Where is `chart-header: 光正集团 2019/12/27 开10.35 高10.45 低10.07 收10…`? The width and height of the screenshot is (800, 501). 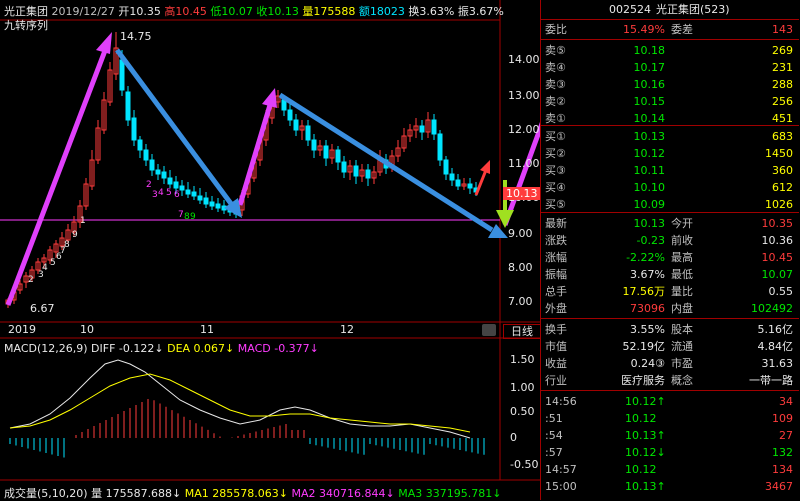 chart-header: 光正集团 2019/12/27 开10.35 高10.45 低10.07 收10… is located at coordinates (254, 11).